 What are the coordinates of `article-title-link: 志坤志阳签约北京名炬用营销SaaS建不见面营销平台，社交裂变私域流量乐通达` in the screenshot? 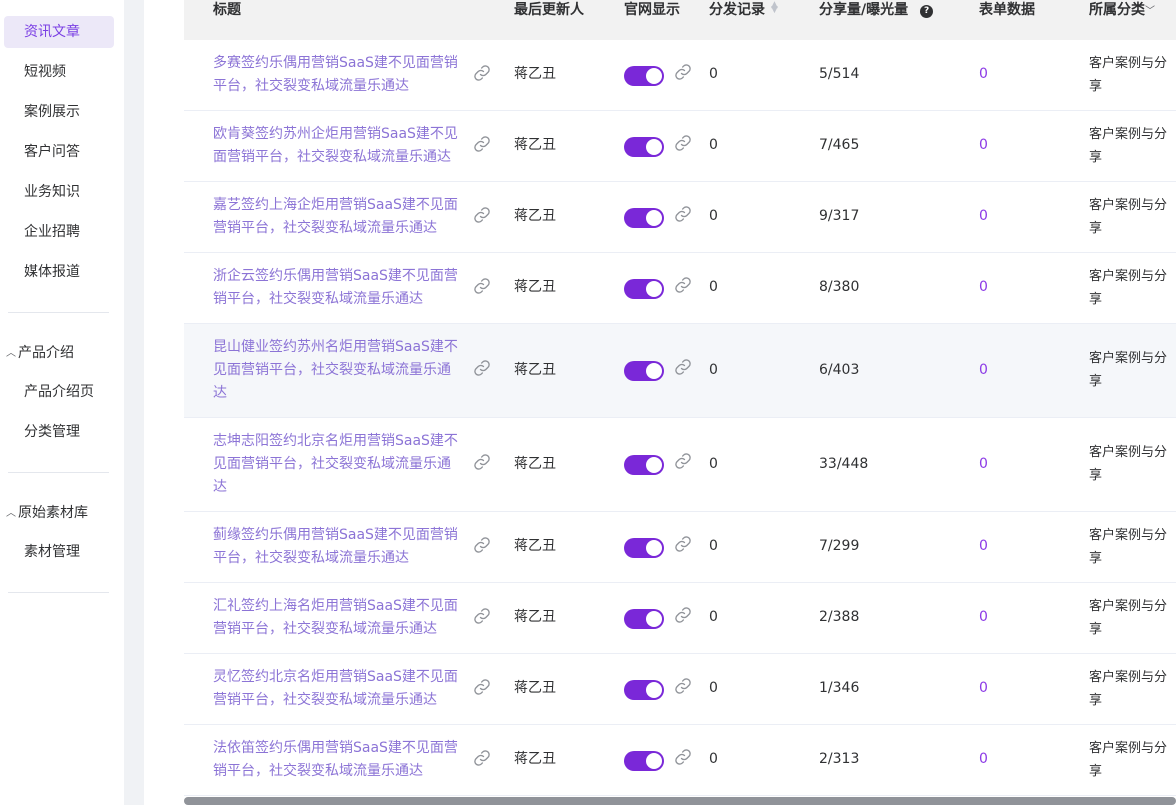 It's located at (336, 464).